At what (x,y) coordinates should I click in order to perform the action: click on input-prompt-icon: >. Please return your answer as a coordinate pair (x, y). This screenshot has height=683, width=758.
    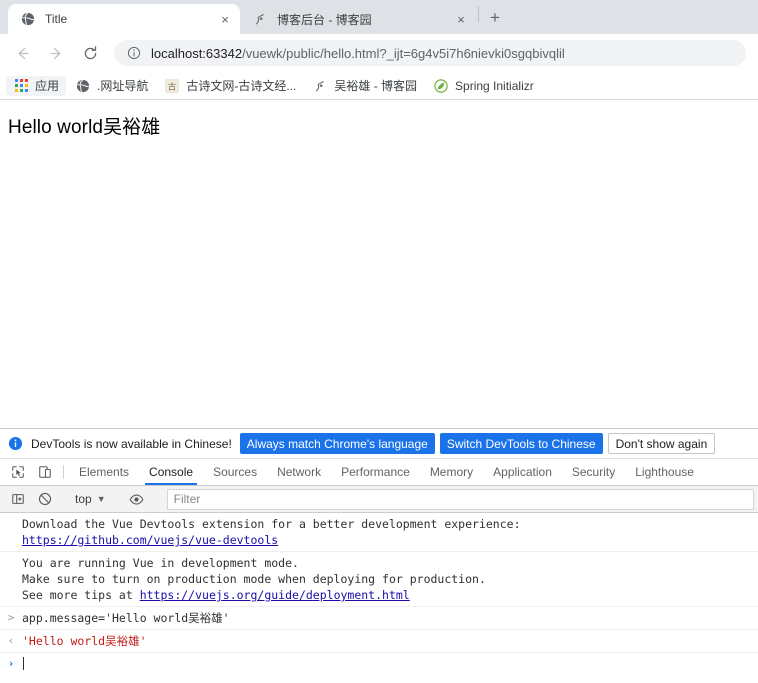
    Looking at the image, I should click on (11, 617).